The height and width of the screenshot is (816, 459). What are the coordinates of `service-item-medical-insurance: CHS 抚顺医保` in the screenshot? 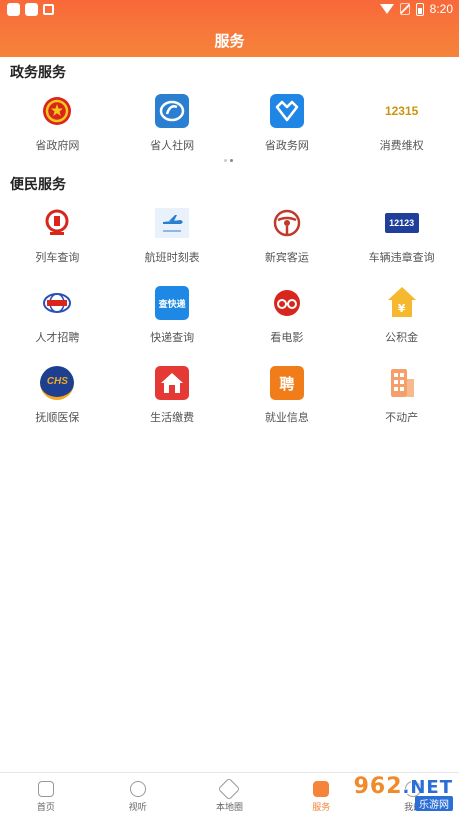 It's located at (57, 396).